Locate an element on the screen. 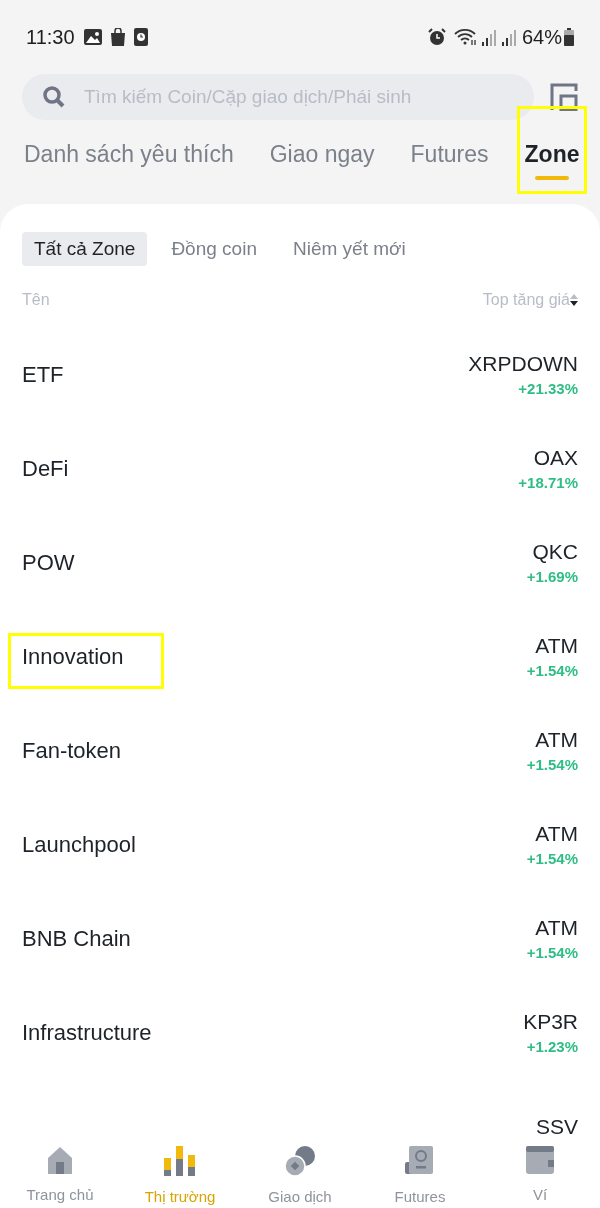 The width and height of the screenshot is (600, 1208). zone-name: BNB Chain is located at coordinates (76, 939).